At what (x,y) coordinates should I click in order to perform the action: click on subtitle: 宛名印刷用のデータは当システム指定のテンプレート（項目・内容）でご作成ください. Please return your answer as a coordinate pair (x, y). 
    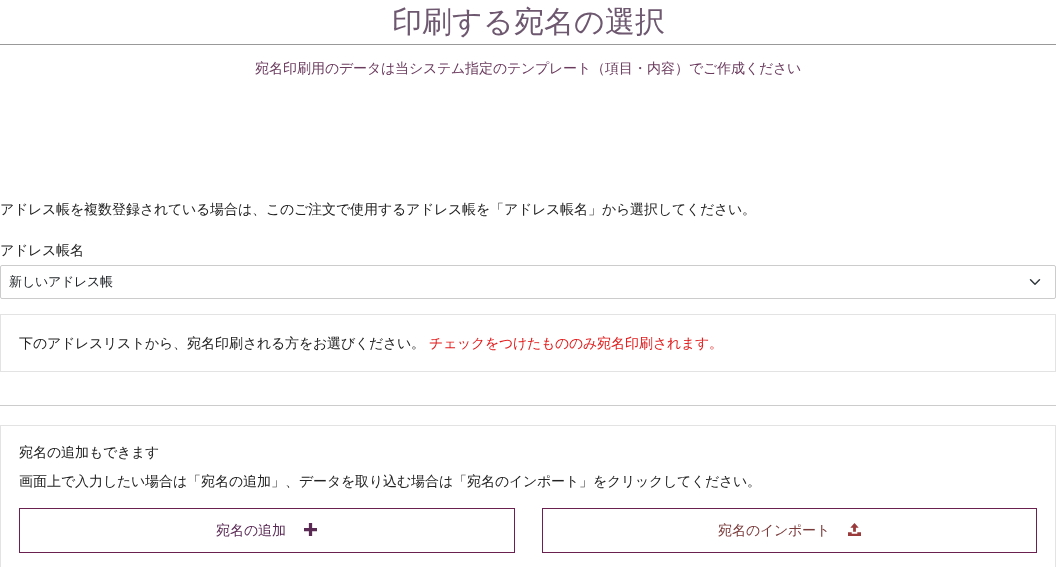
    Looking at the image, I should click on (528, 68).